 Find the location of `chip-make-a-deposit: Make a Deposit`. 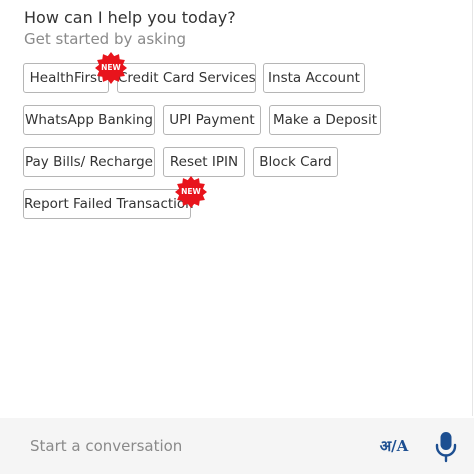

chip-make-a-deposit: Make a Deposit is located at coordinates (325, 120).